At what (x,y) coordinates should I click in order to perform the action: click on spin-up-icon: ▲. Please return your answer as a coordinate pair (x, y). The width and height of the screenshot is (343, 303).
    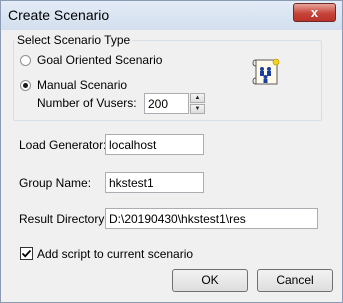
    Looking at the image, I should click on (197, 98).